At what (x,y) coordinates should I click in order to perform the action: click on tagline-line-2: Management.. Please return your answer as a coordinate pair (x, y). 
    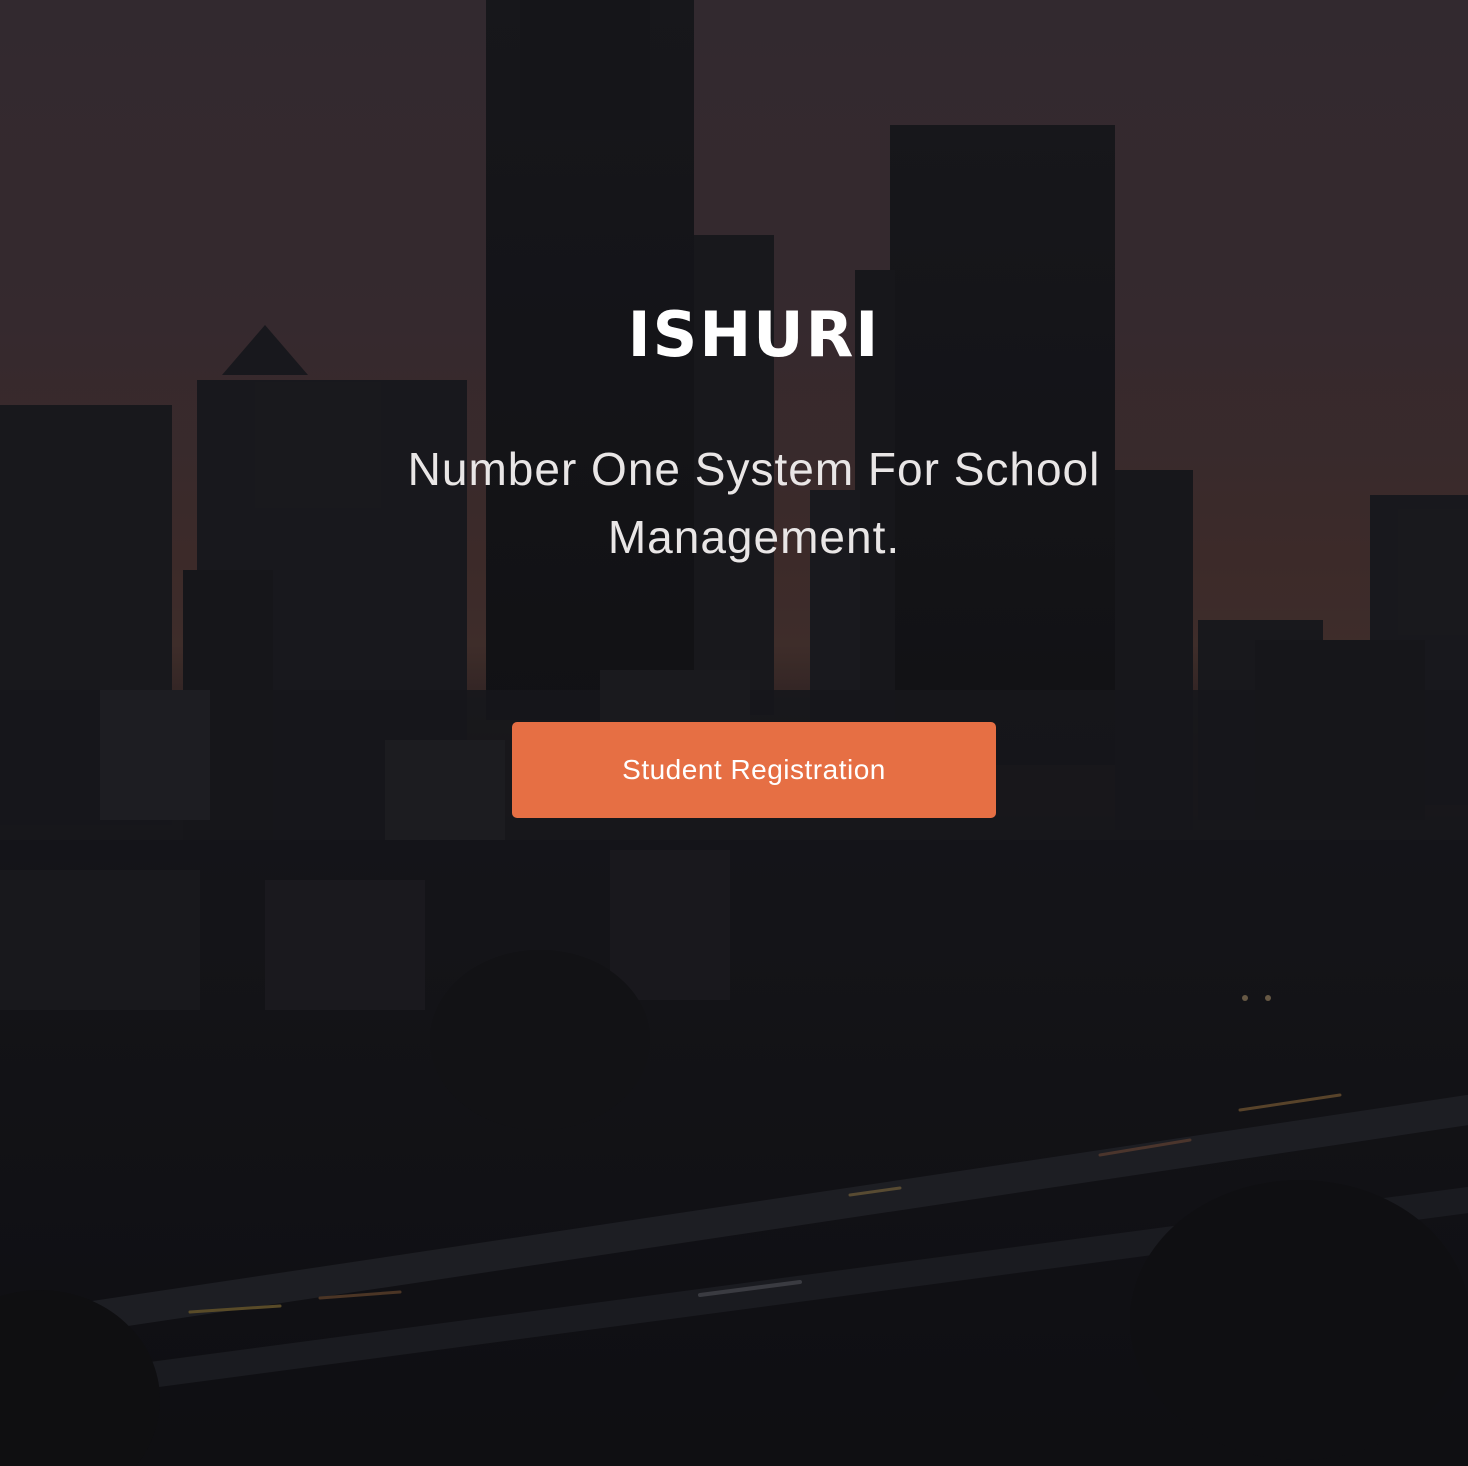
    Looking at the image, I should click on (754, 537).